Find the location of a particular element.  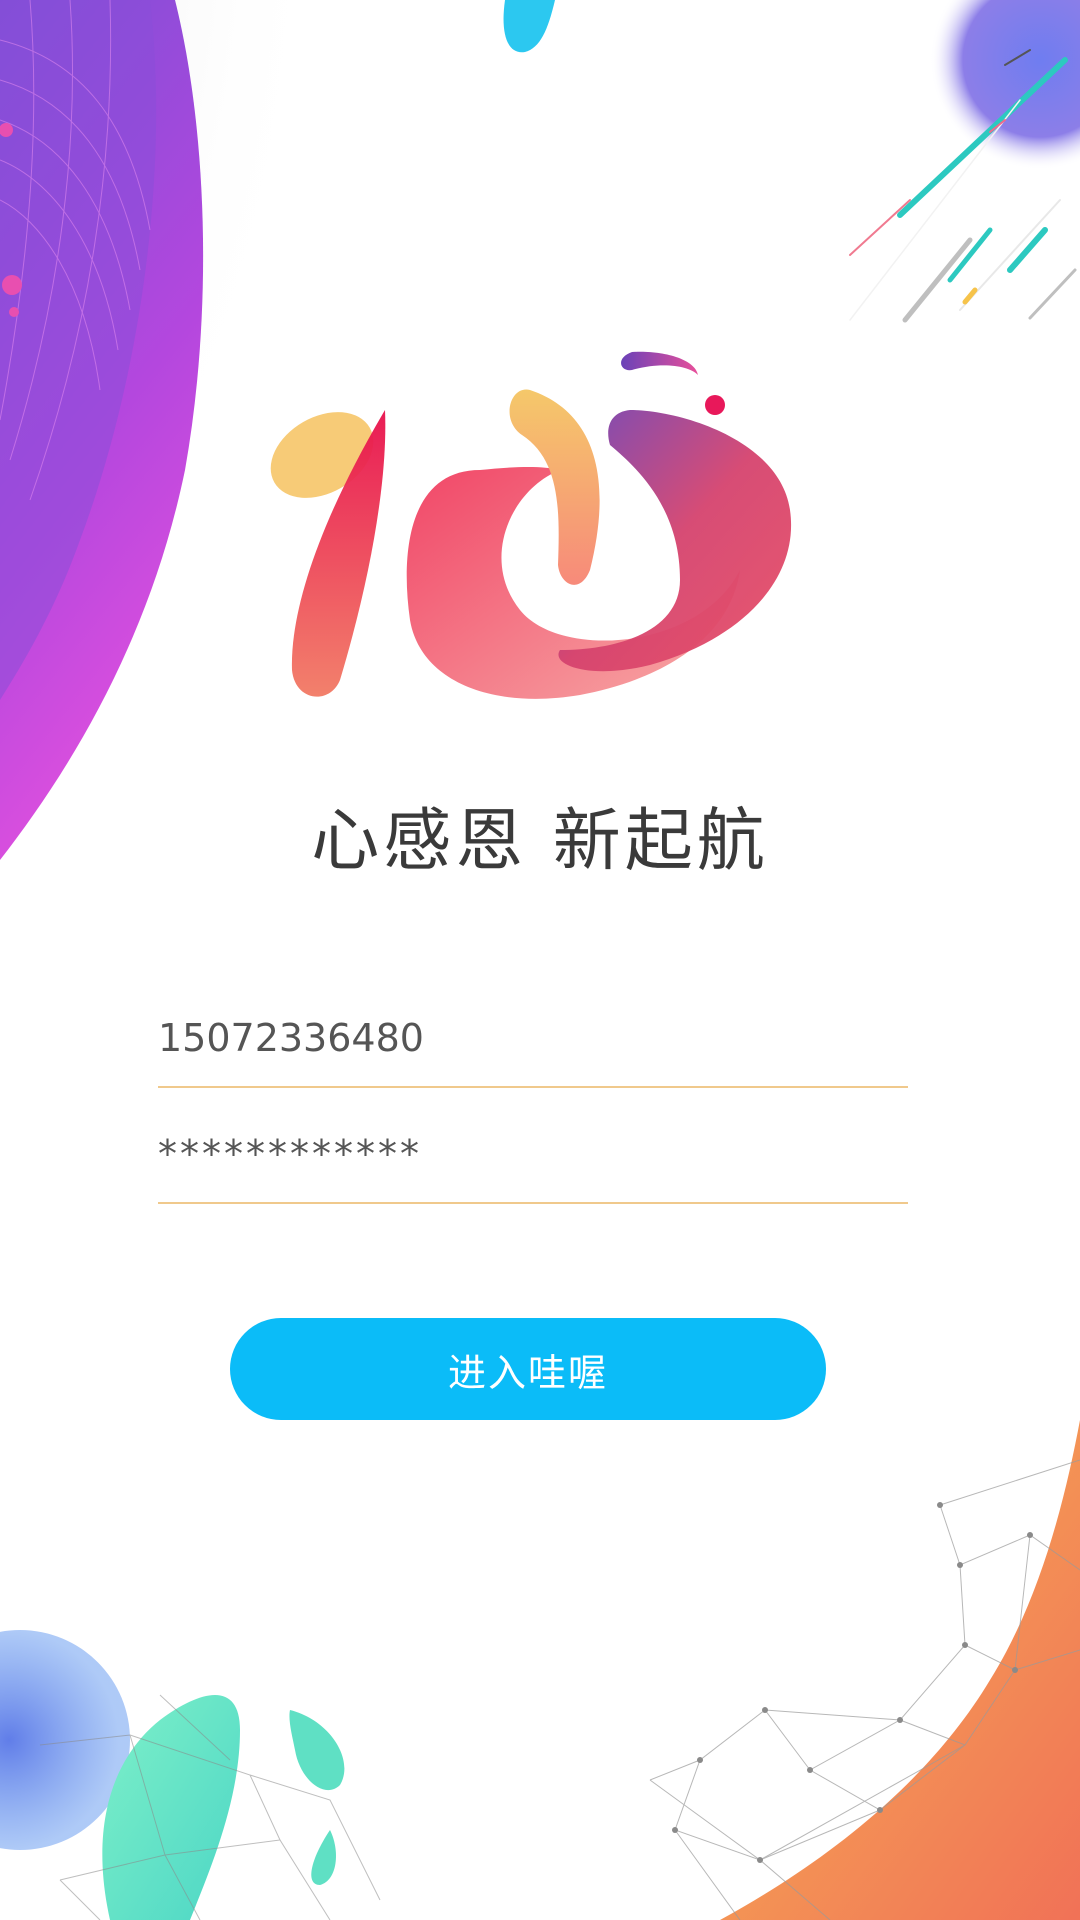

enter-button: 进入哇喔 is located at coordinates (528, 1369).